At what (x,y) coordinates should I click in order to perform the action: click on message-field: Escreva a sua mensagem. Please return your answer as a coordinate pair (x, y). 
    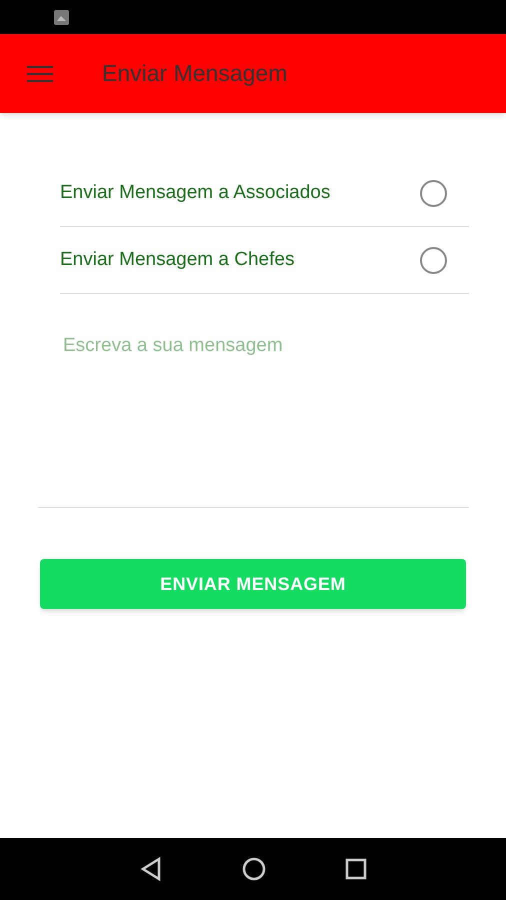
    Looking at the image, I should click on (266, 346).